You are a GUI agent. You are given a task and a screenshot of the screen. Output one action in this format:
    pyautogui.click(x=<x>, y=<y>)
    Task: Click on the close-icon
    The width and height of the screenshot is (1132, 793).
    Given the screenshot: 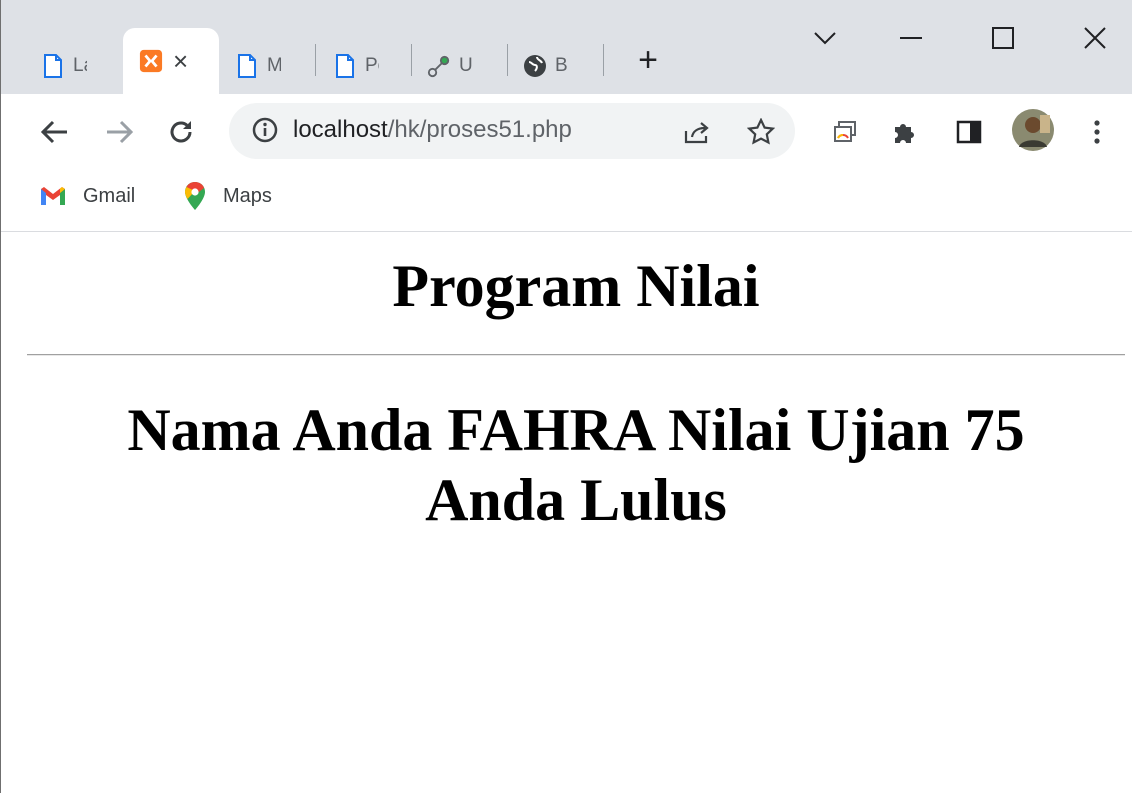 What is the action you would take?
    pyautogui.click(x=1095, y=38)
    